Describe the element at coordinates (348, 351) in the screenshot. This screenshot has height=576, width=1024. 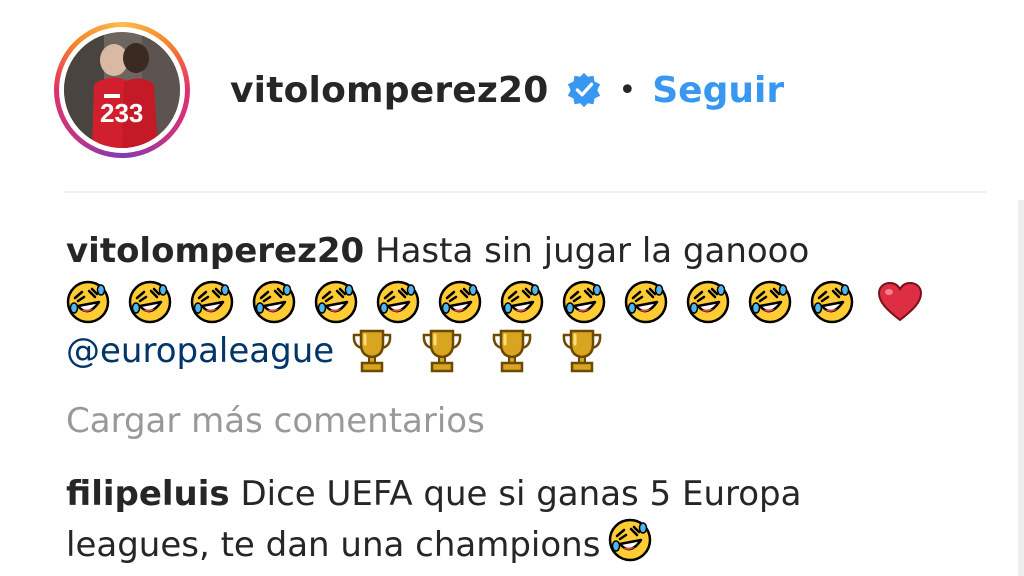
I see `caption-mention-row: @europaleague` at that location.